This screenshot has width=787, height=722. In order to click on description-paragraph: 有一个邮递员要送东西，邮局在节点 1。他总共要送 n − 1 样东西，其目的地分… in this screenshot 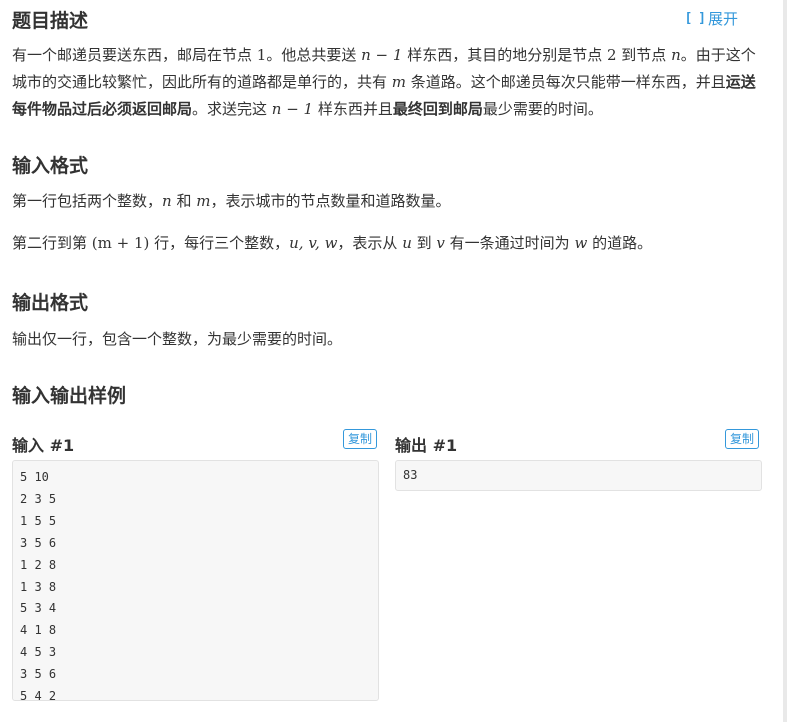, I will do `click(384, 82)`.